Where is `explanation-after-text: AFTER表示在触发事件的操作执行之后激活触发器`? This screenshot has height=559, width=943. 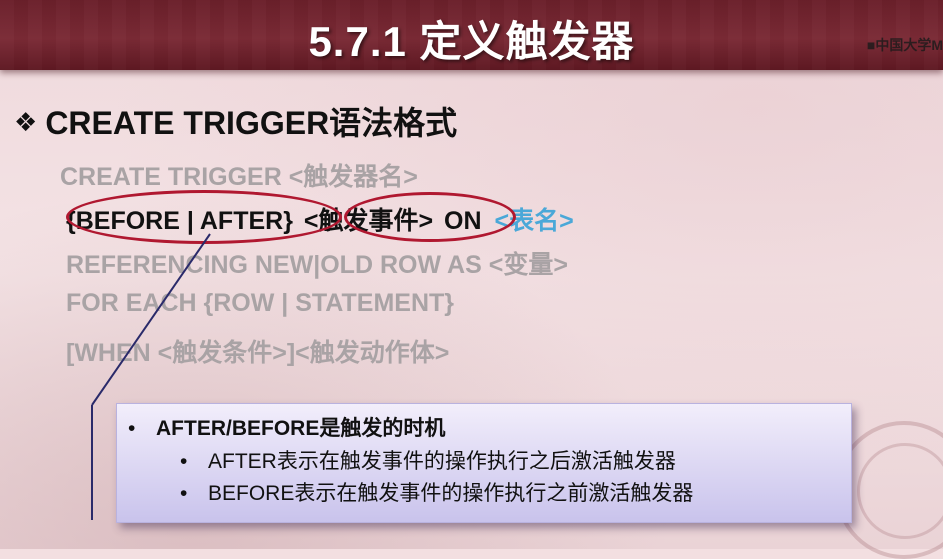 explanation-after-text: AFTER表示在触发事件的操作执行之后激活触发器 is located at coordinates (442, 461).